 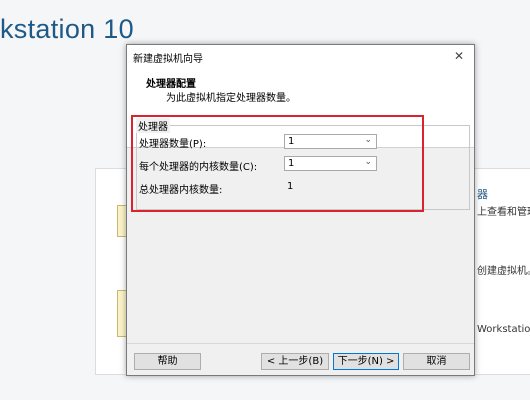 I want to click on side-text: 上查看和管理, so click(x=503, y=212).